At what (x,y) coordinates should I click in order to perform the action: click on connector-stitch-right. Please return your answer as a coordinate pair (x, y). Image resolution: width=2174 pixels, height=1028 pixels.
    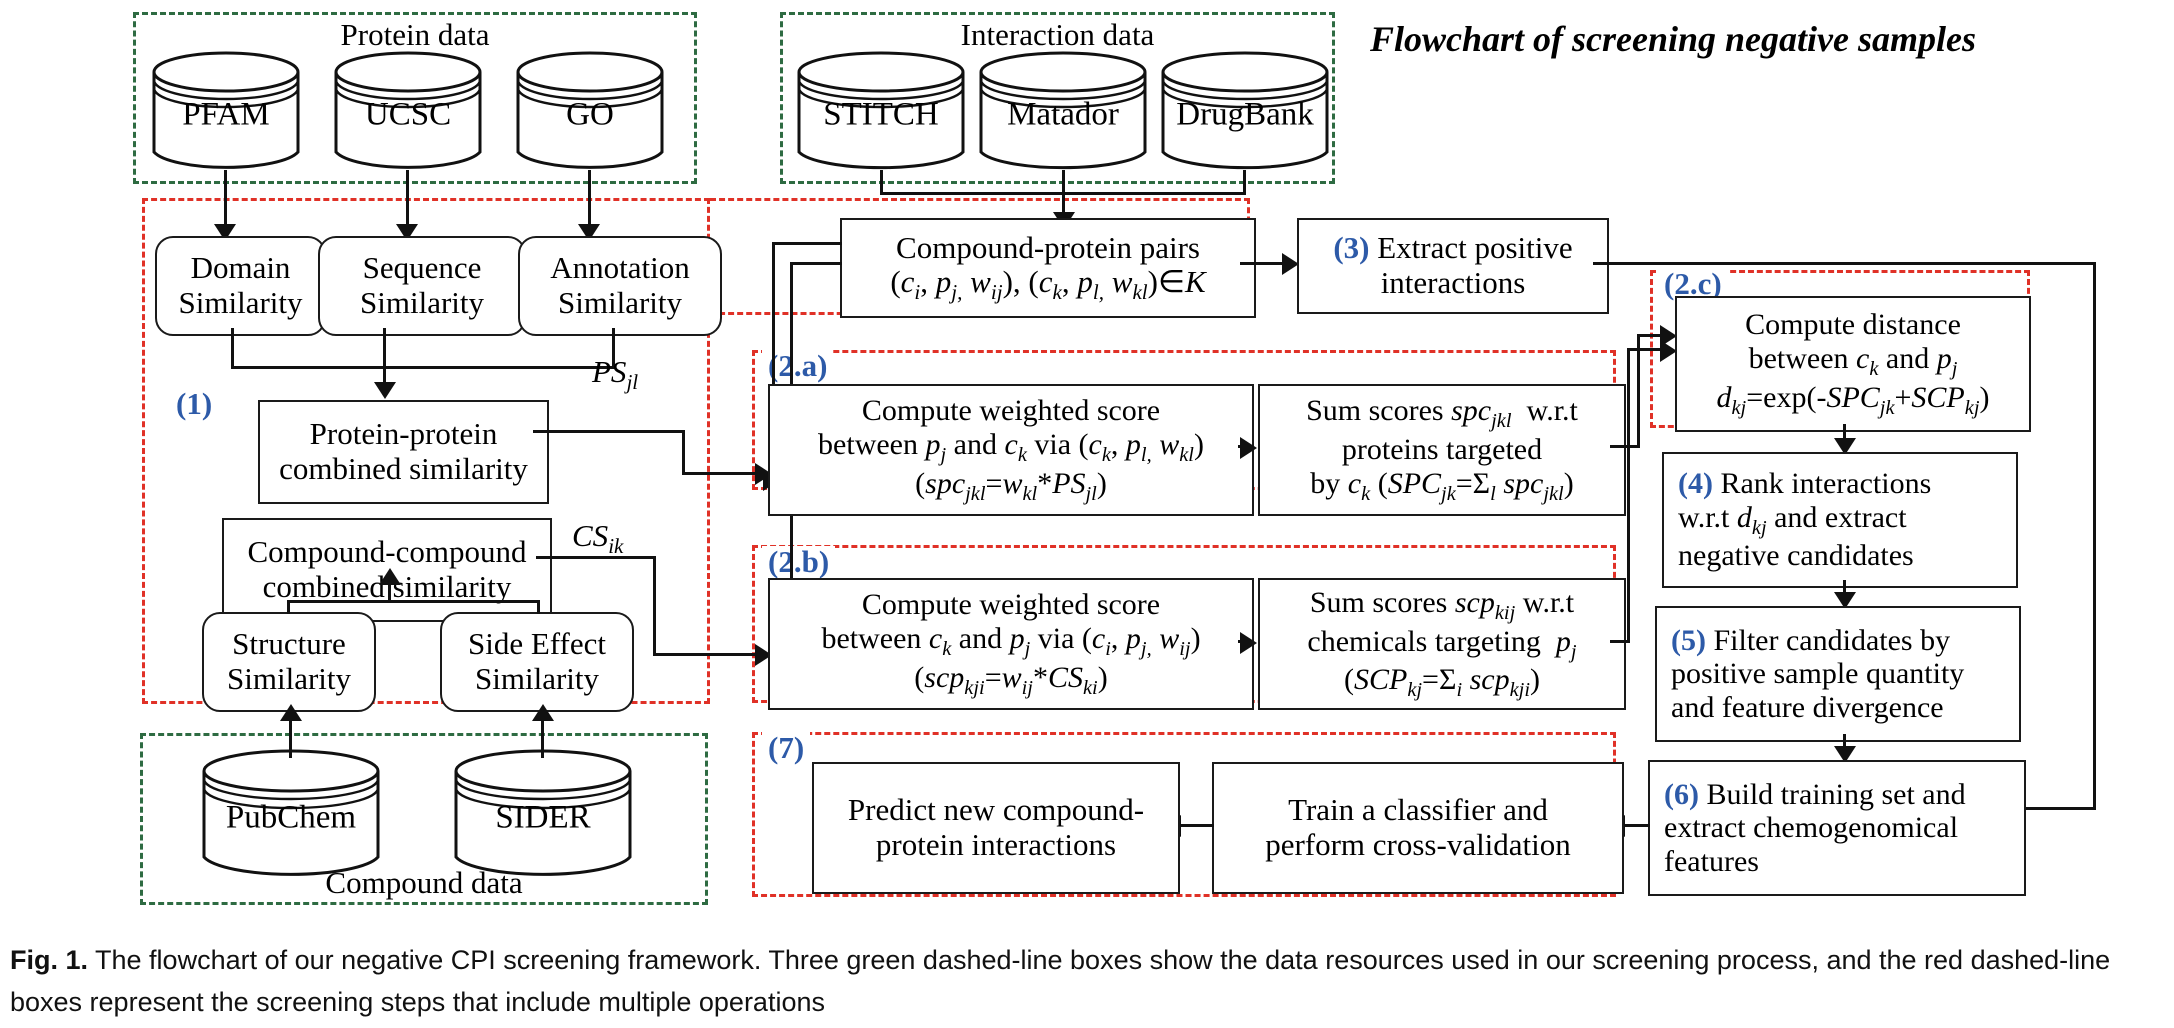
    Looking at the image, I should click on (971, 193).